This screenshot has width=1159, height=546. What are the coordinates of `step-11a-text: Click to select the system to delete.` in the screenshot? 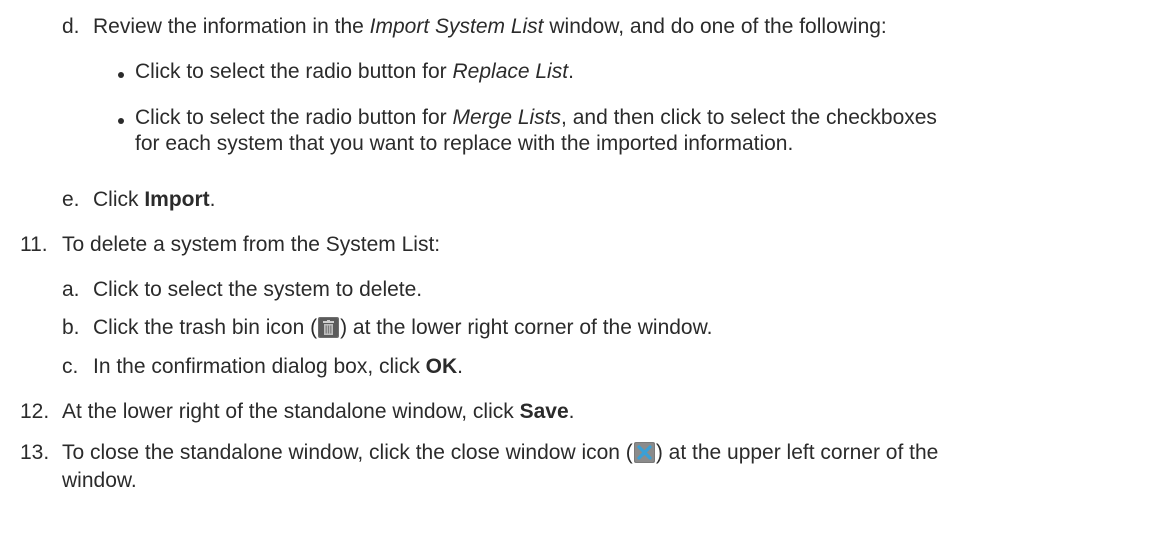 It's located at (258, 289).